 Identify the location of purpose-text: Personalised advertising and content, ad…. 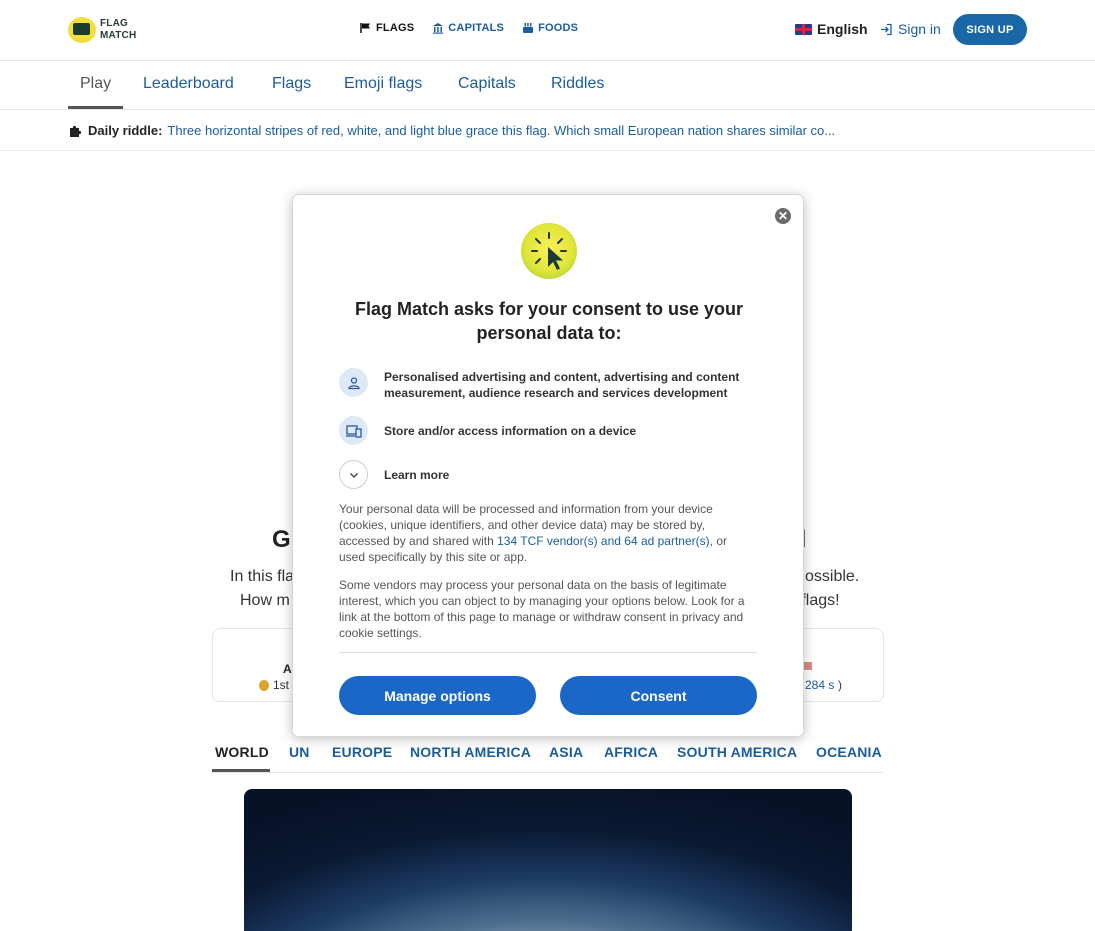
(562, 385).